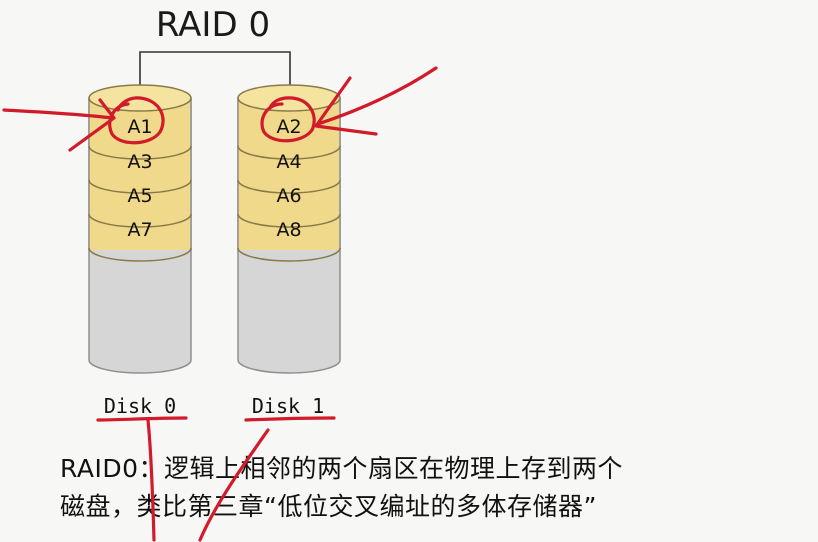 This screenshot has height=542, width=818. Describe the element at coordinates (288, 230) in the screenshot. I see `disk-1-block-a8: A8` at that location.